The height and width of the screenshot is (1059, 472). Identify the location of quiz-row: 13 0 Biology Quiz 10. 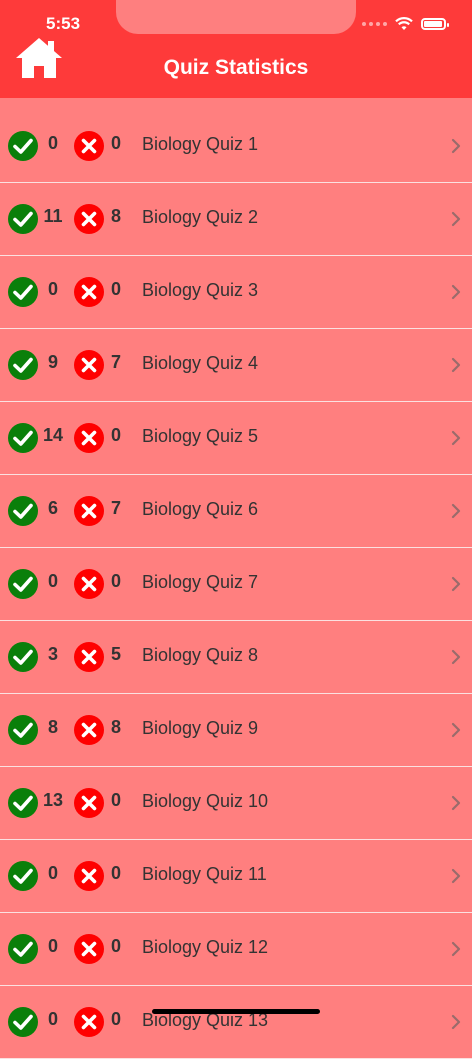
(236, 803).